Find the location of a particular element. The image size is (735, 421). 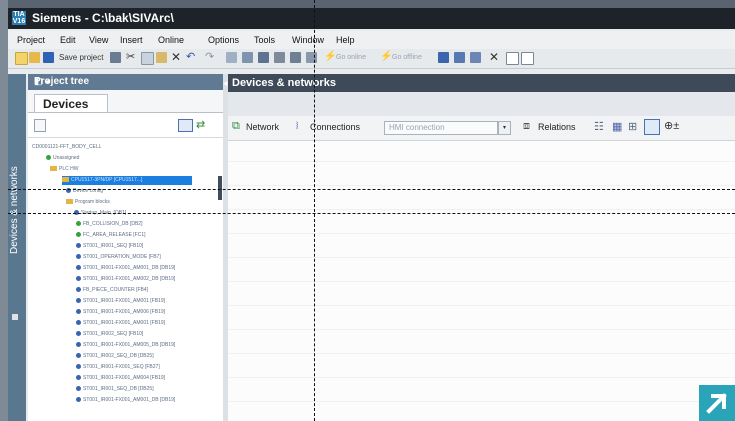

compile-icon is located at coordinates (231, 58).